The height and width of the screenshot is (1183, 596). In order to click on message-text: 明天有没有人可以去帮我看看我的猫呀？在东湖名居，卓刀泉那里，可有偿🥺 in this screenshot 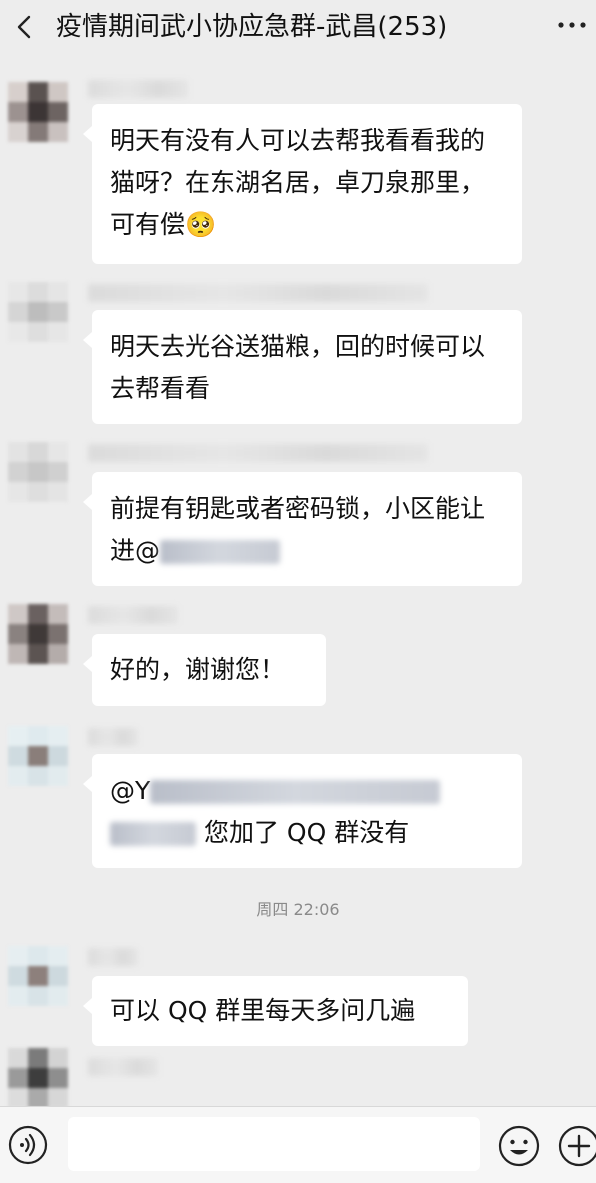, I will do `click(298, 182)`.